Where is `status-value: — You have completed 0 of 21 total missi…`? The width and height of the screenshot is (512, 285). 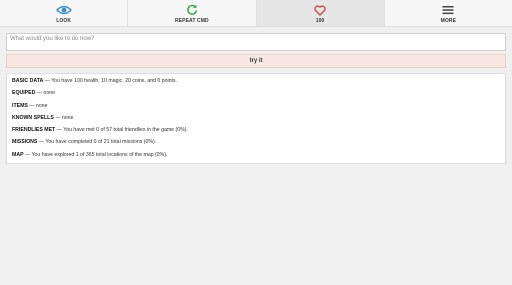 status-value: — You have completed 0 of 21 total missi… is located at coordinates (97, 142).